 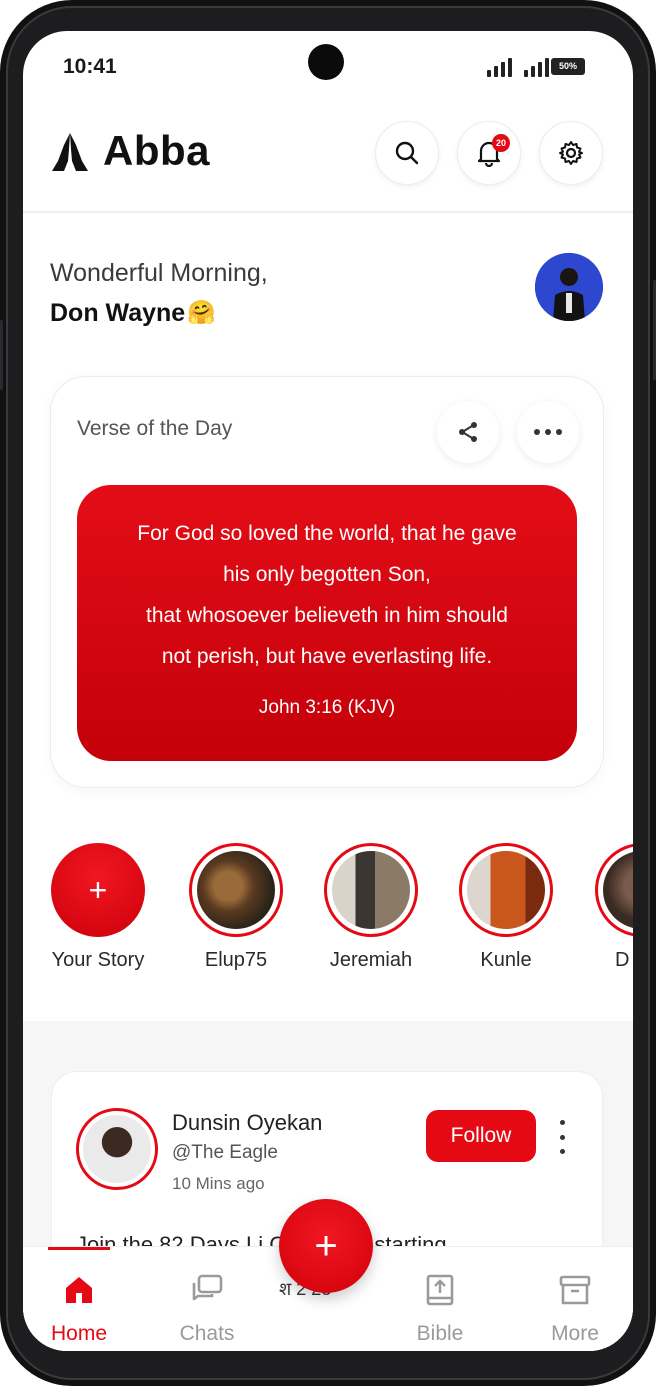 What do you see at coordinates (79, 1309) in the screenshot?
I see `nav-home: Home` at bounding box center [79, 1309].